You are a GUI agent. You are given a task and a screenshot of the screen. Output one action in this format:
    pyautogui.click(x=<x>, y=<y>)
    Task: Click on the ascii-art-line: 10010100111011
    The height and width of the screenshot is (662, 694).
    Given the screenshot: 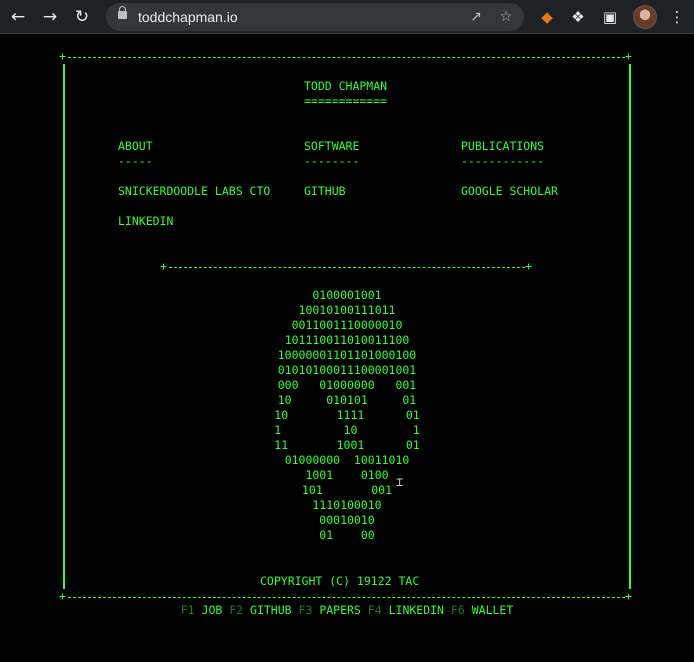 What is the action you would take?
    pyautogui.click(x=347, y=310)
    